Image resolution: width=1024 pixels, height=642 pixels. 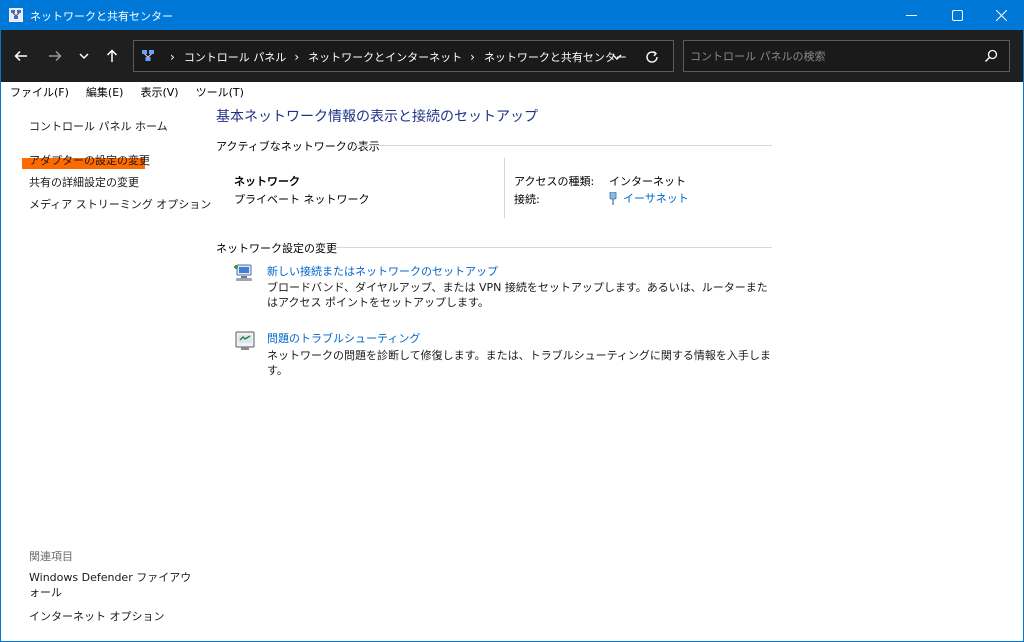 What do you see at coordinates (302, 199) in the screenshot?
I see `network-profile-type: プライベート ネットワーク` at bounding box center [302, 199].